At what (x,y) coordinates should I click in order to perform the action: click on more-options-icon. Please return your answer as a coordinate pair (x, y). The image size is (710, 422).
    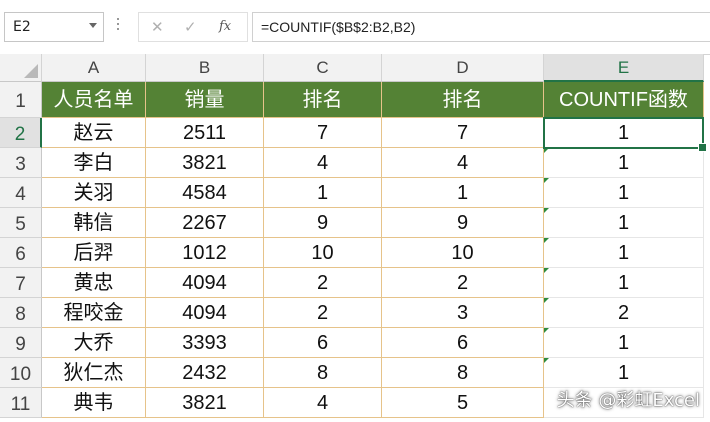
    Looking at the image, I should click on (118, 25).